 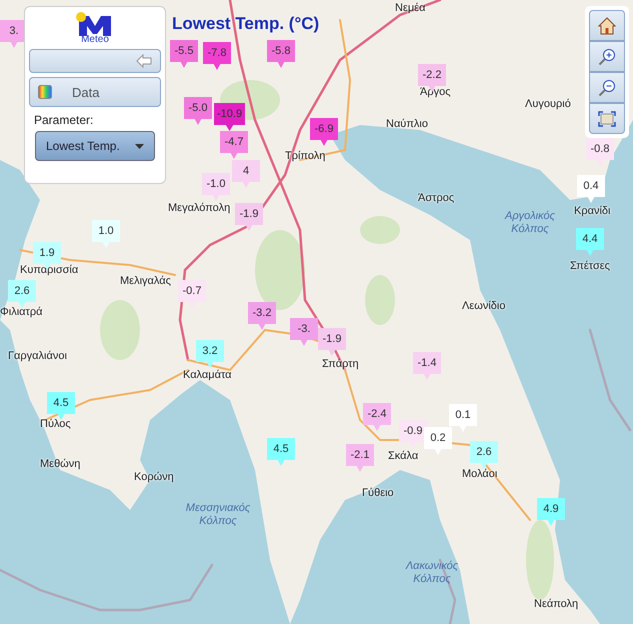 What do you see at coordinates (60, 464) in the screenshot?
I see `place-label: Μεθώνη` at bounding box center [60, 464].